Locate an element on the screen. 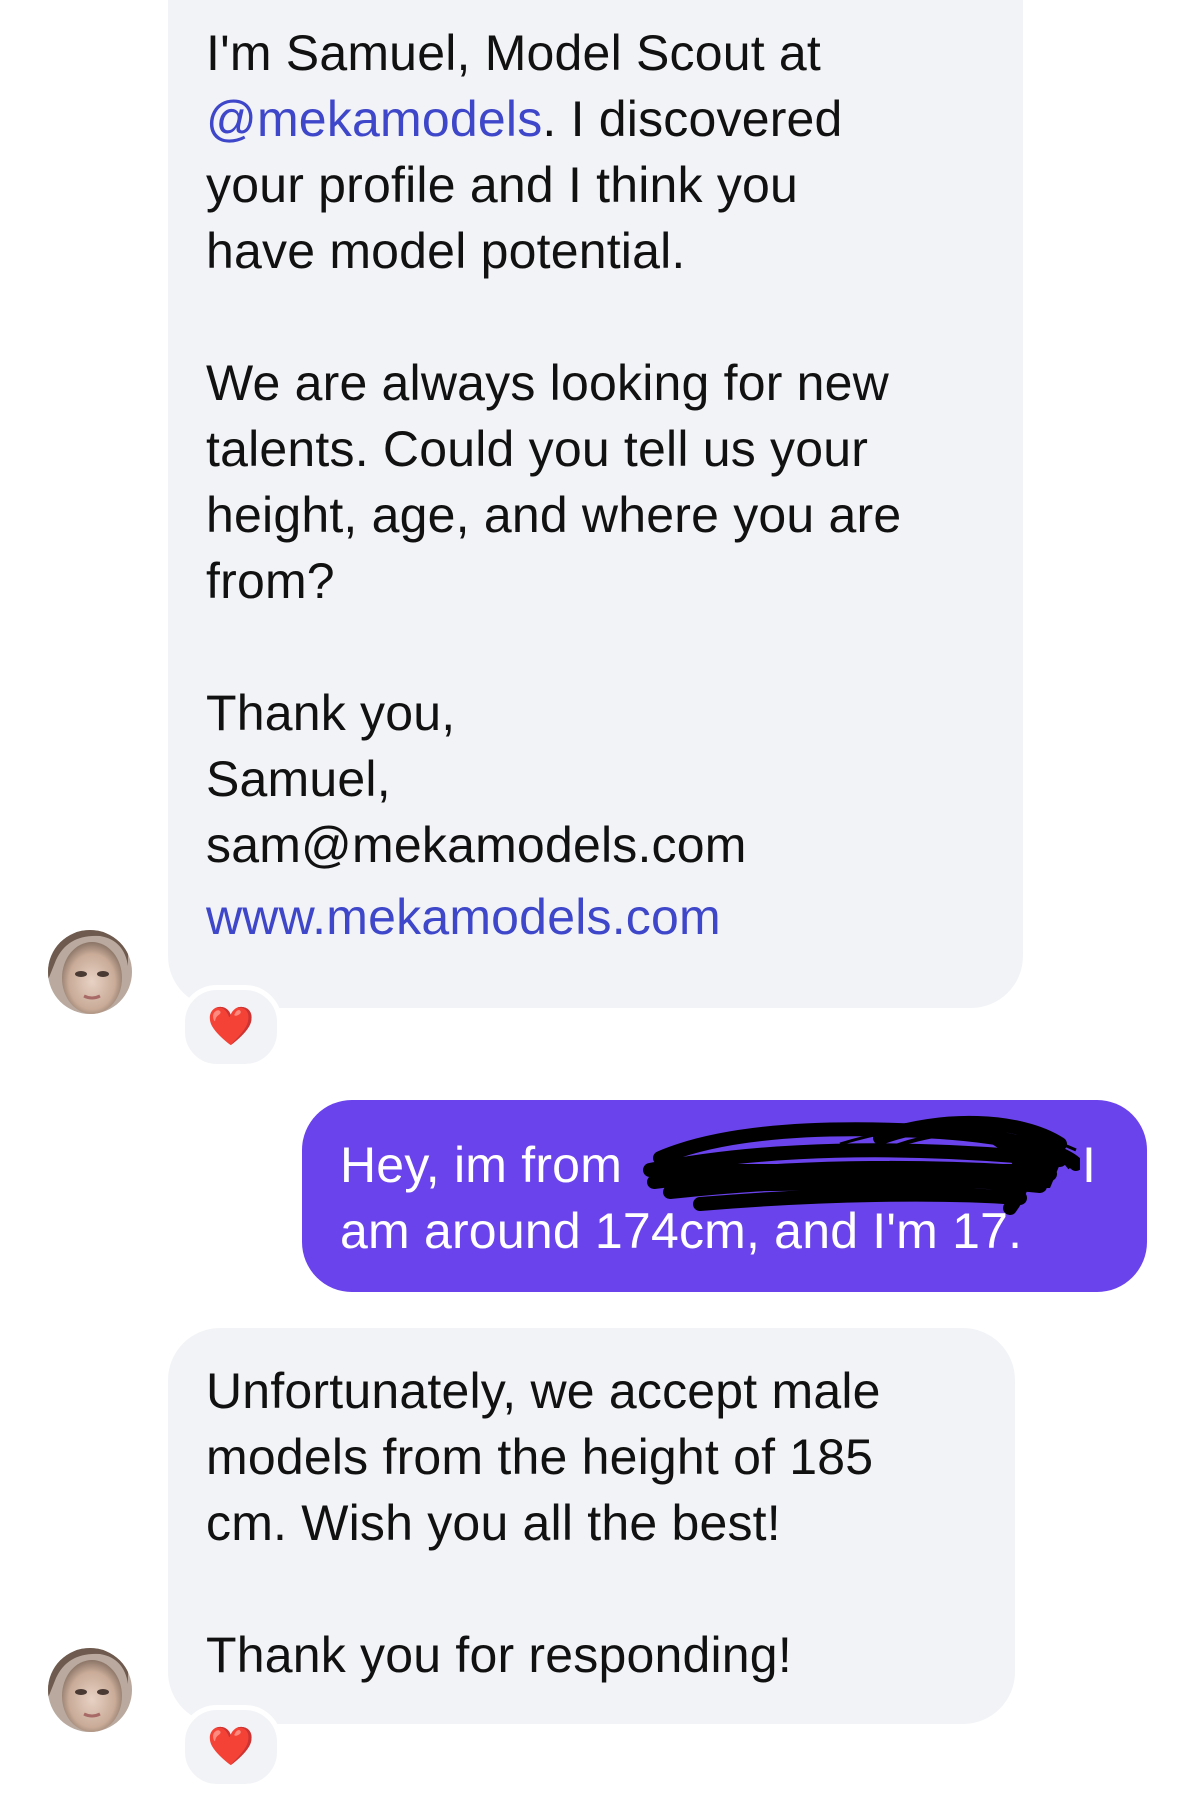  message-line: @mekamodels. I discovered is located at coordinates (524, 119).